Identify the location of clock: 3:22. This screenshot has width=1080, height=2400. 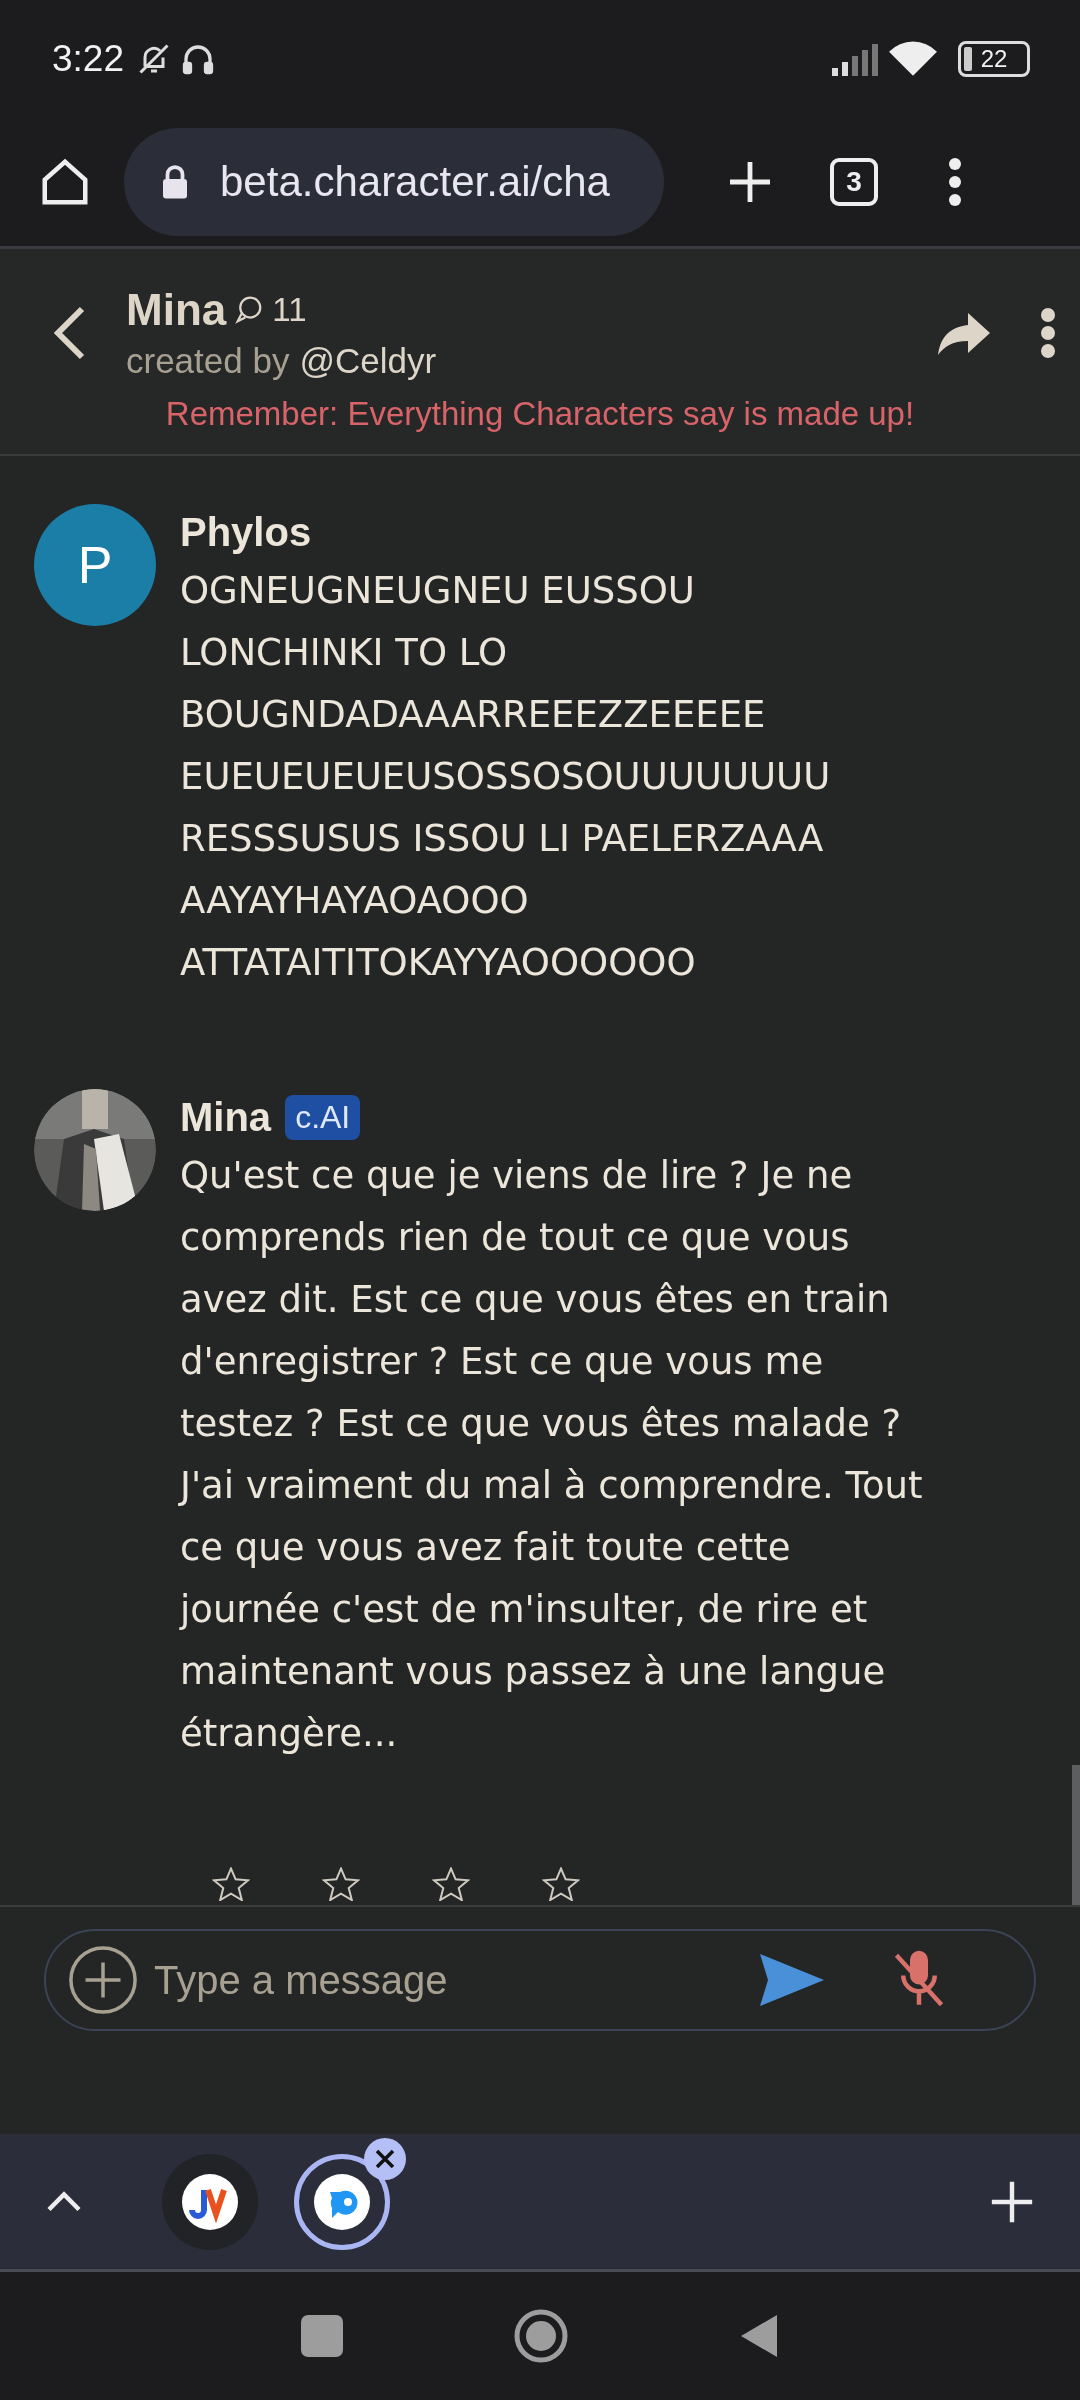
(88, 59).